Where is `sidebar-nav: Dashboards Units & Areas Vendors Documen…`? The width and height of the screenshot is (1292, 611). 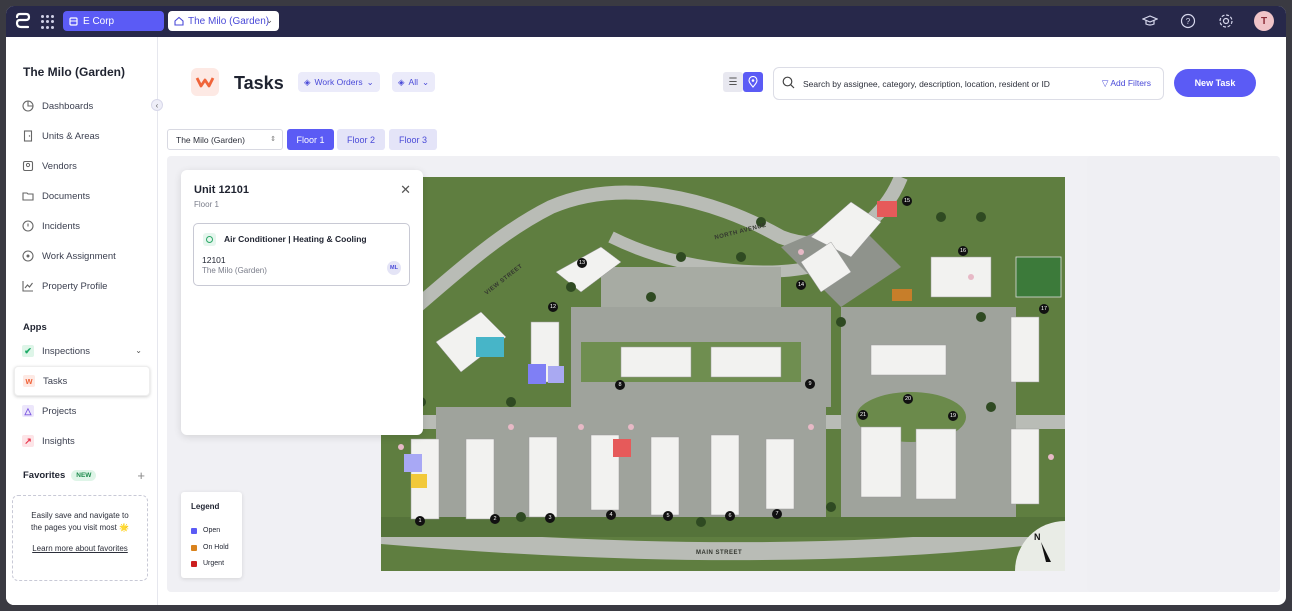
sidebar-nav: Dashboards Units & Areas Vendors Documen… is located at coordinates (82, 196).